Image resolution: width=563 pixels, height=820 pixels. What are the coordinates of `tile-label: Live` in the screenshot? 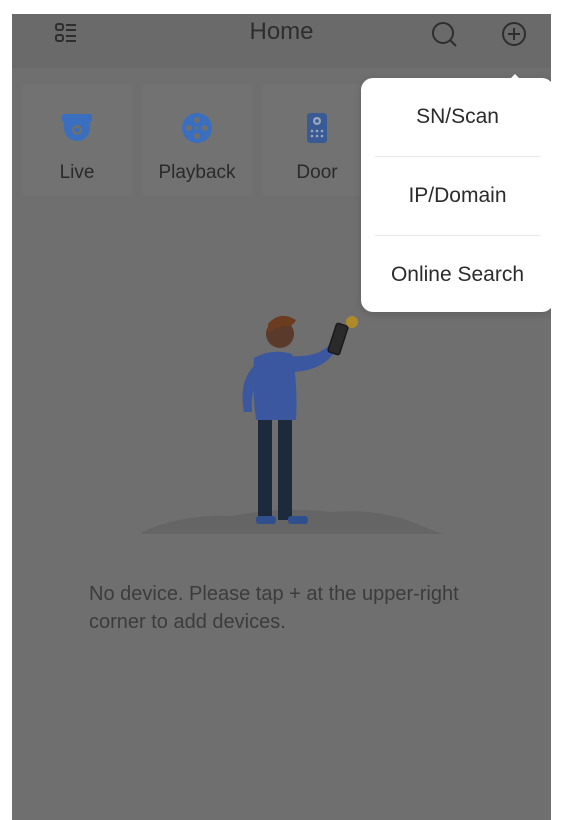 It's located at (77, 172).